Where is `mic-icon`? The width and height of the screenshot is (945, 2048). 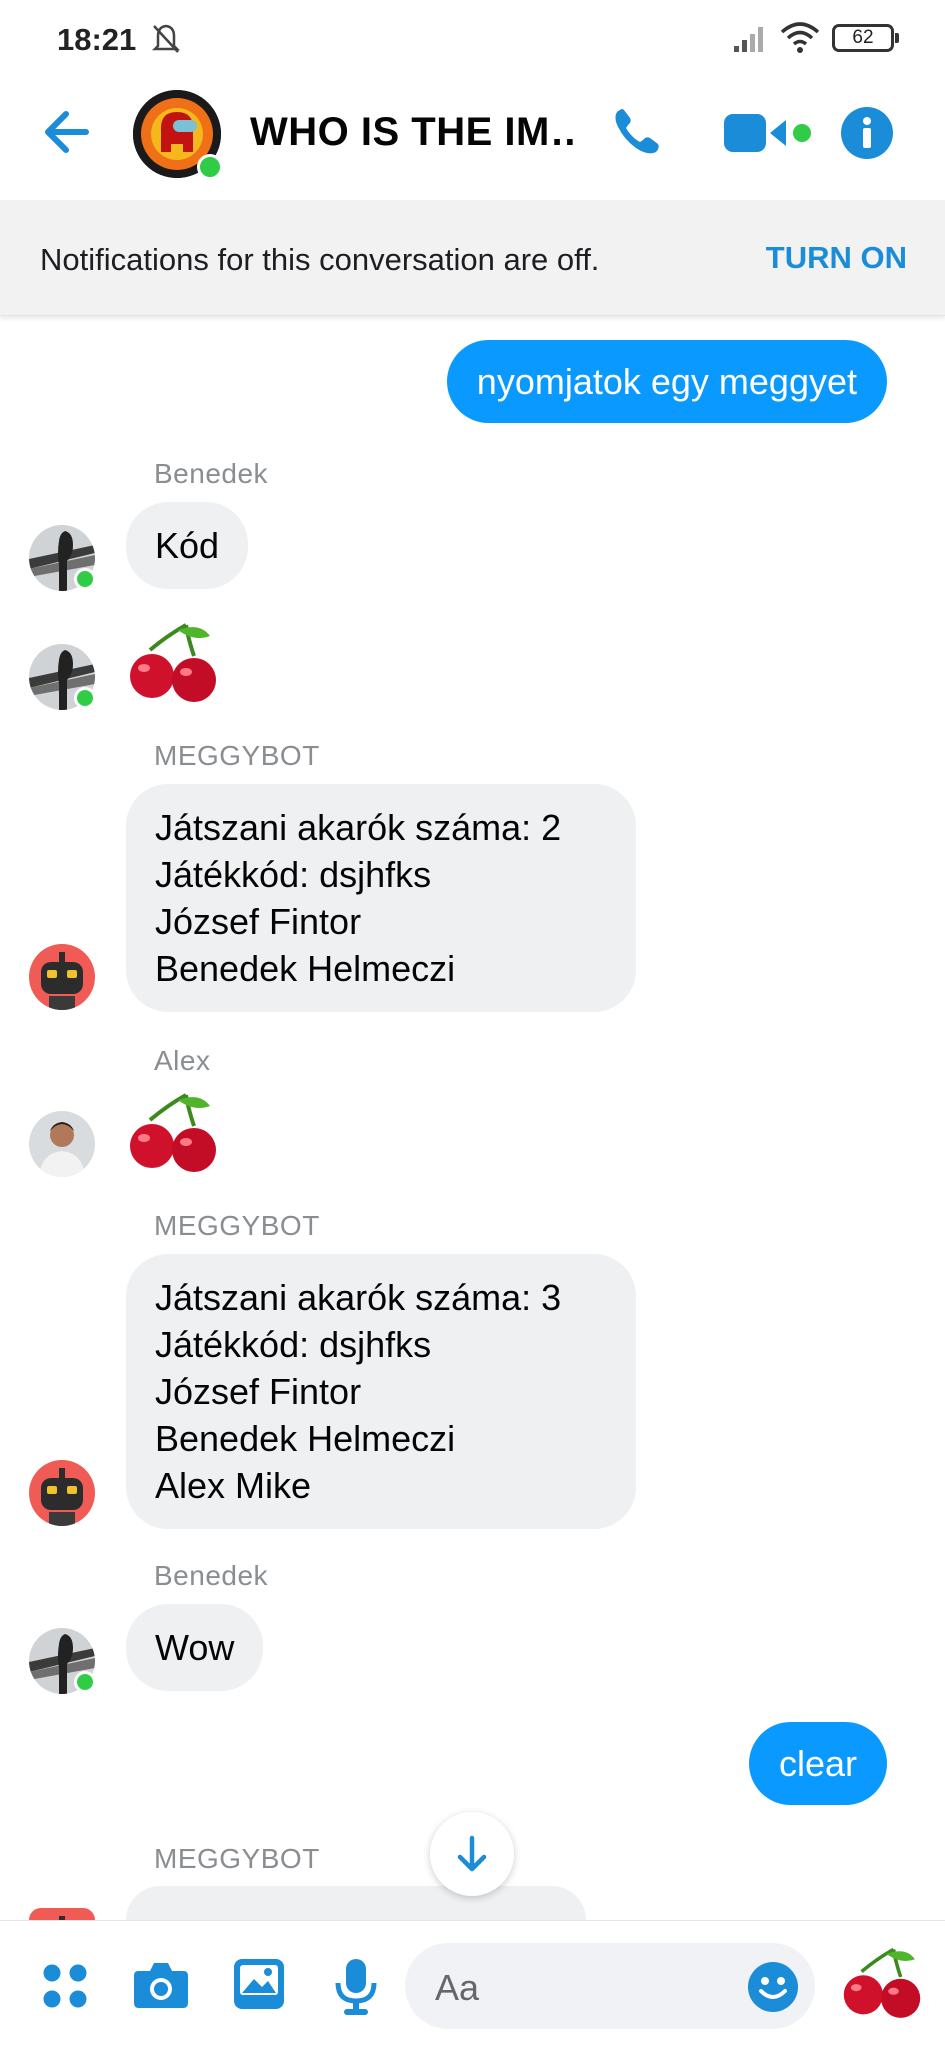
mic-icon is located at coordinates (356, 1987).